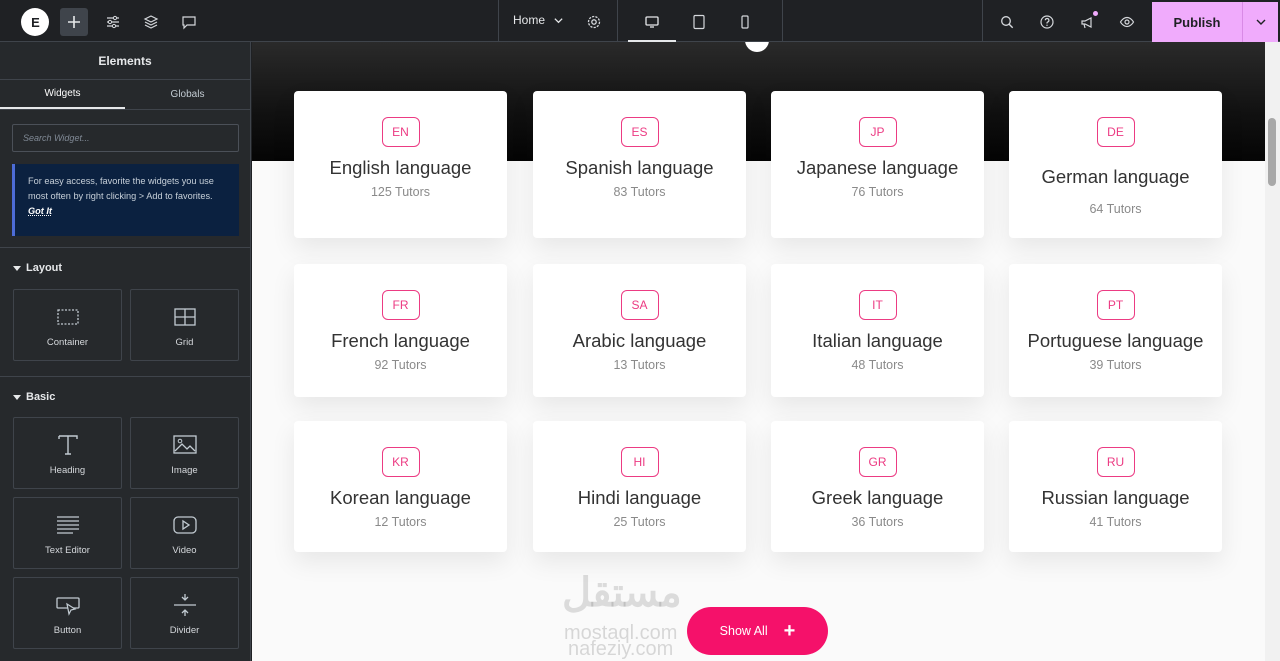 Image resolution: width=1280 pixels, height=661 pixels. I want to click on comments-button, so click(189, 22).